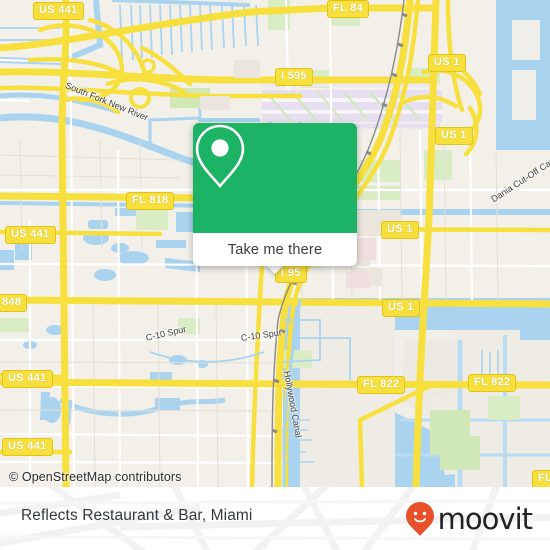 The image size is (550, 550). What do you see at coordinates (275, 518) in the screenshot?
I see `footer-bar: Reflects Restaurant & Bar, Miami moovit` at bounding box center [275, 518].